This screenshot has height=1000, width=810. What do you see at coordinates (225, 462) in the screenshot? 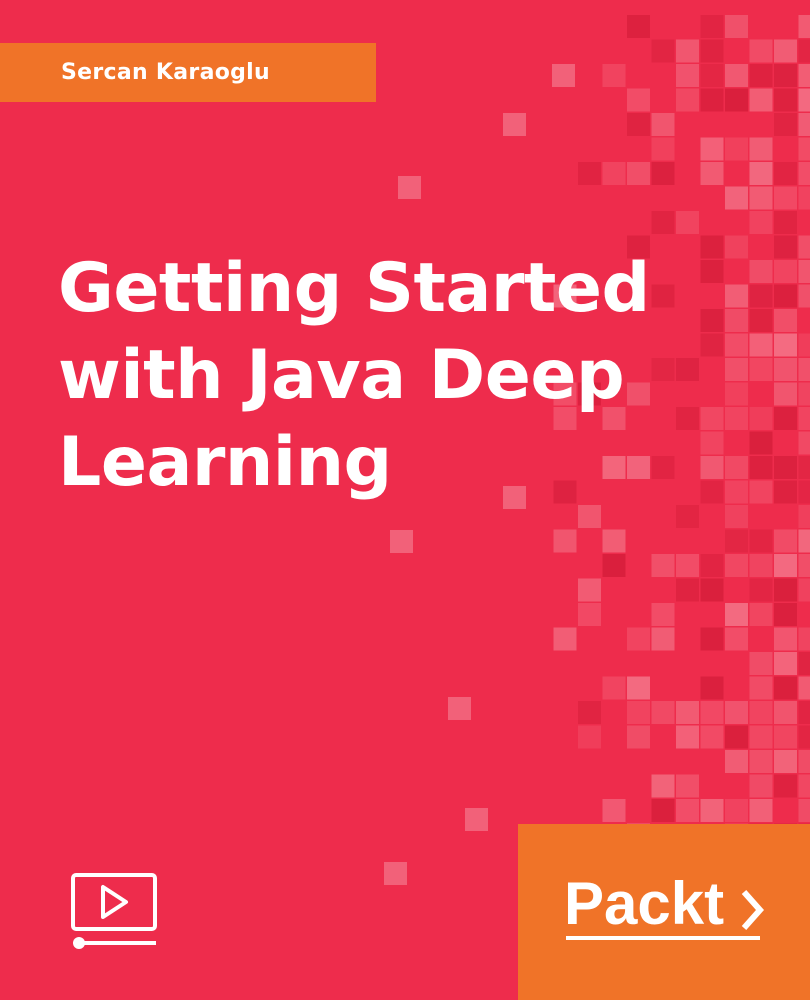
I see `title-line-3: Learning` at bounding box center [225, 462].